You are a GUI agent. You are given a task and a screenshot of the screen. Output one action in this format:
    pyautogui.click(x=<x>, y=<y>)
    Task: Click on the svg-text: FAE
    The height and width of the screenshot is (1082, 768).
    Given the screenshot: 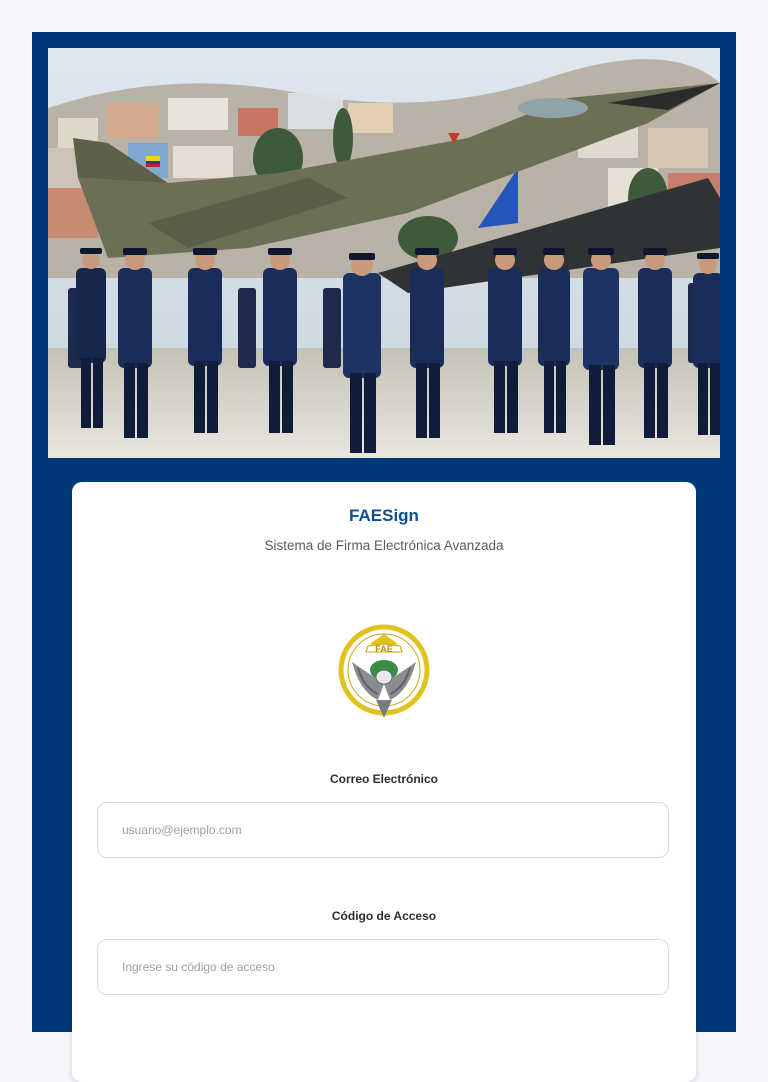 What is the action you would take?
    pyautogui.click(x=384, y=649)
    